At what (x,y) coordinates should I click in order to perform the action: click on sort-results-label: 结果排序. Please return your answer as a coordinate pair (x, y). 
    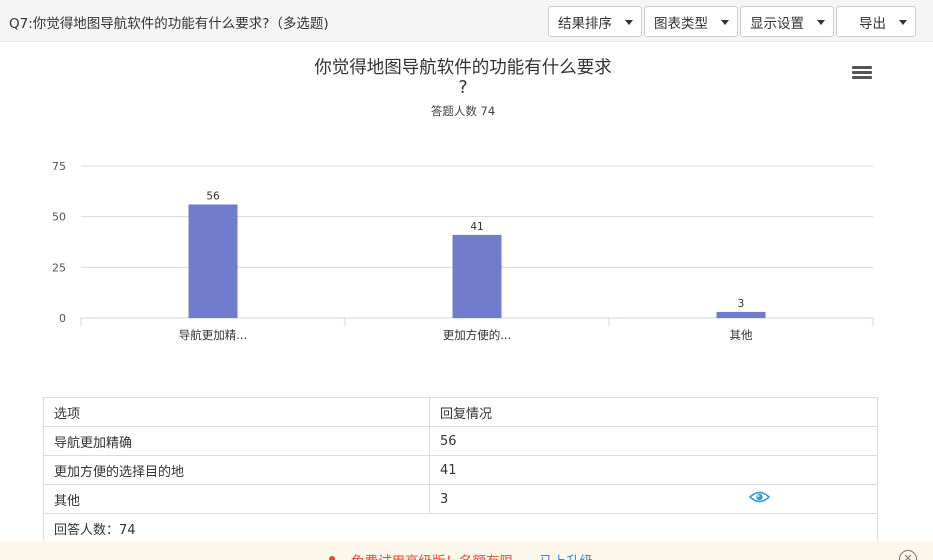
    Looking at the image, I should click on (585, 23).